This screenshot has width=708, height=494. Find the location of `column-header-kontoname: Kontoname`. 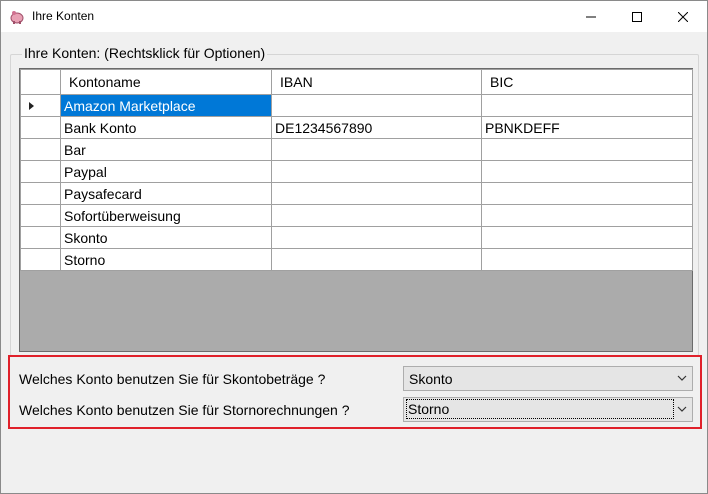

column-header-kontoname: Kontoname is located at coordinates (166, 82).